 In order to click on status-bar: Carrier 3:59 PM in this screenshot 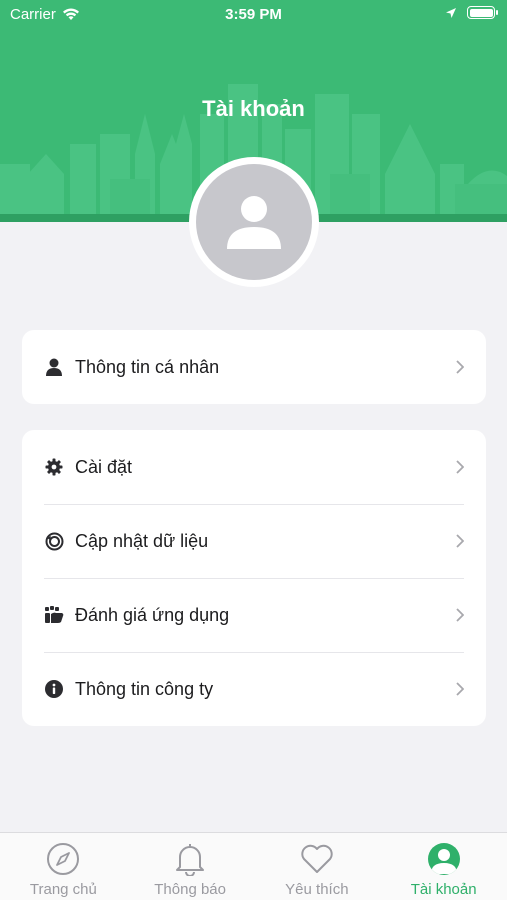, I will do `click(253, 15)`.